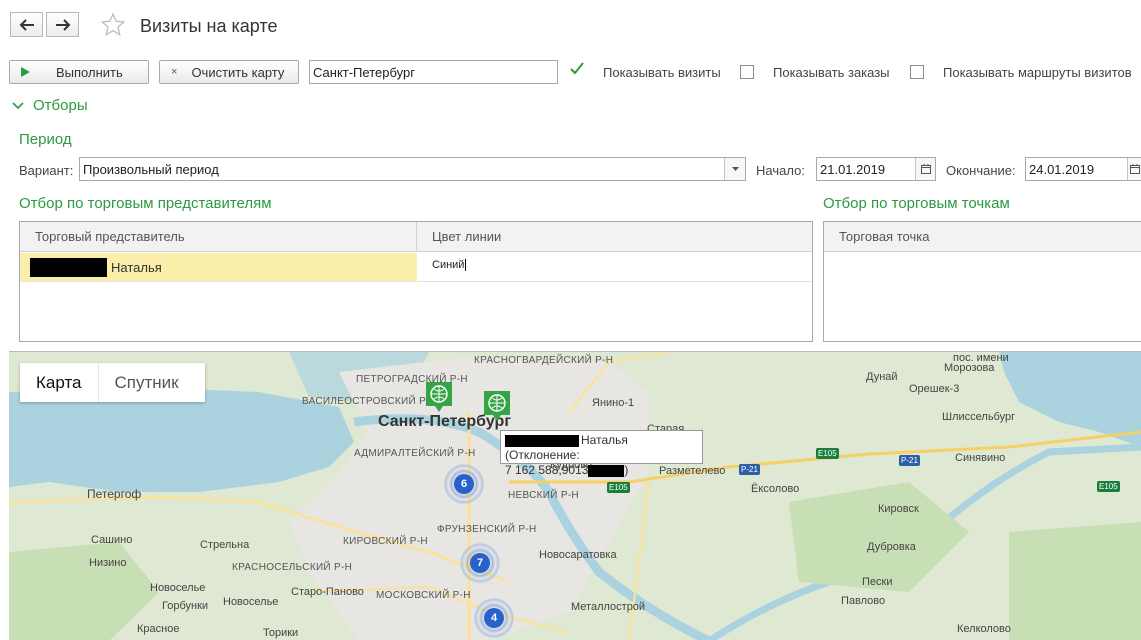  I want to click on map-label: Пески, so click(877, 582).